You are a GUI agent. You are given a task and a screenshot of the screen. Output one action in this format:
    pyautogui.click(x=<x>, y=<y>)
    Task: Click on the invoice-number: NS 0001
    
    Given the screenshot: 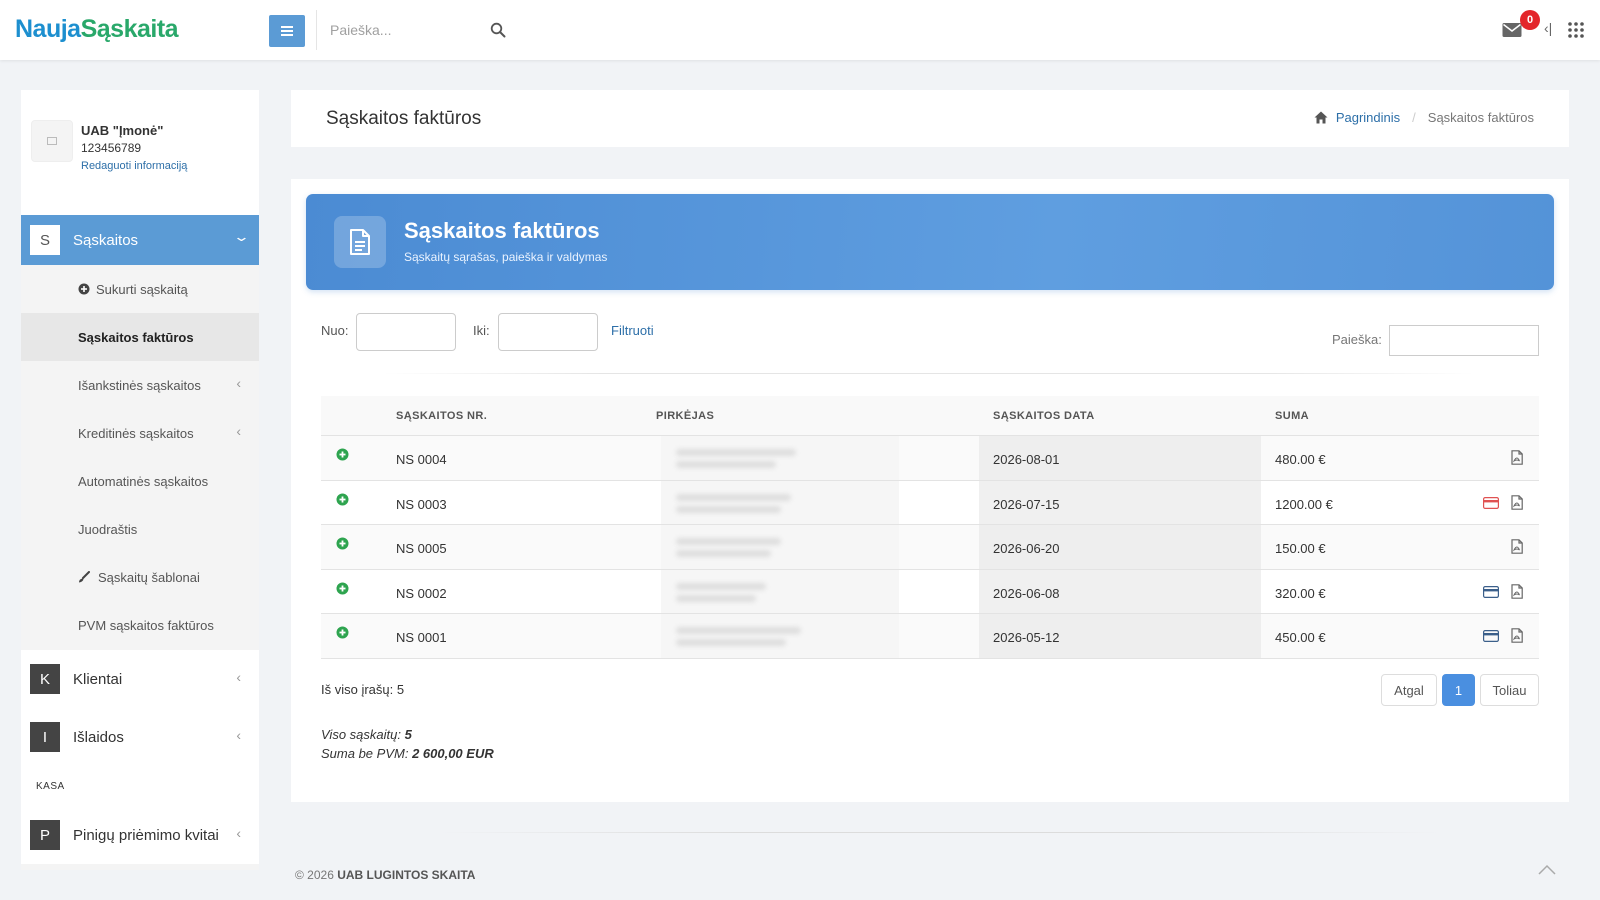 What is the action you would take?
    pyautogui.click(x=421, y=637)
    